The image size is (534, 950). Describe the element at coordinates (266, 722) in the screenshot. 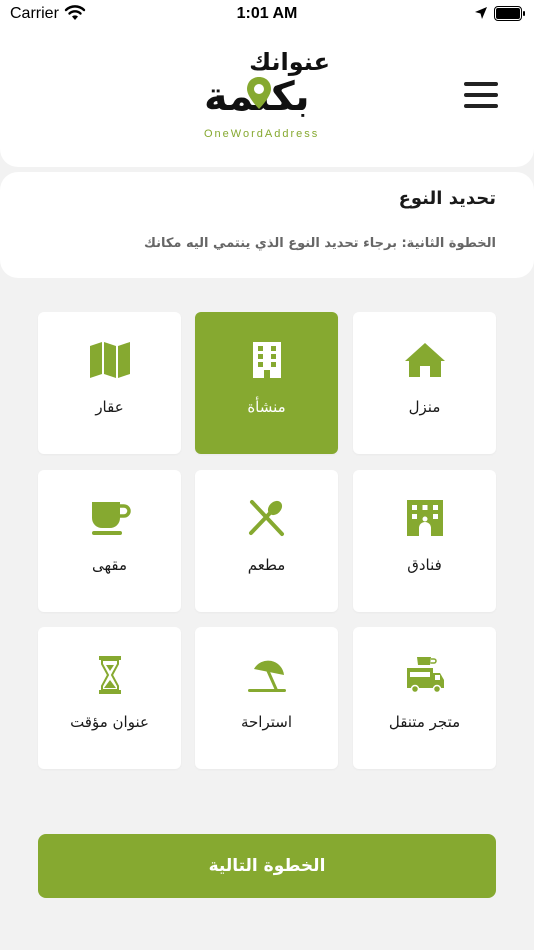

I see `type-label: استراحة` at that location.